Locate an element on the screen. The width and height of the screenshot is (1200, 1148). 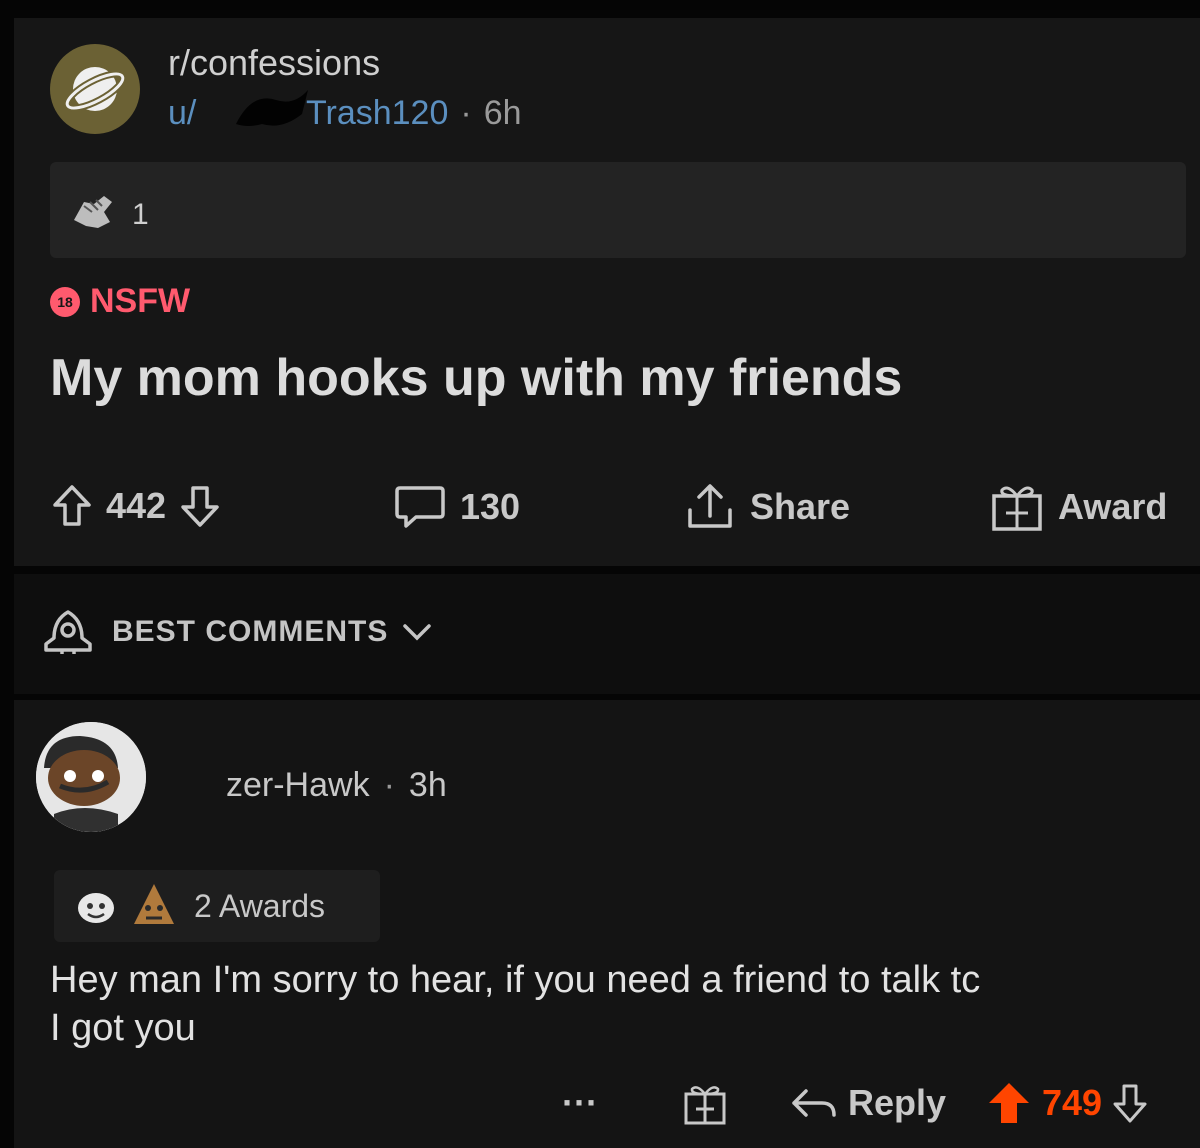
share-button: Share is located at coordinates (767, 507).